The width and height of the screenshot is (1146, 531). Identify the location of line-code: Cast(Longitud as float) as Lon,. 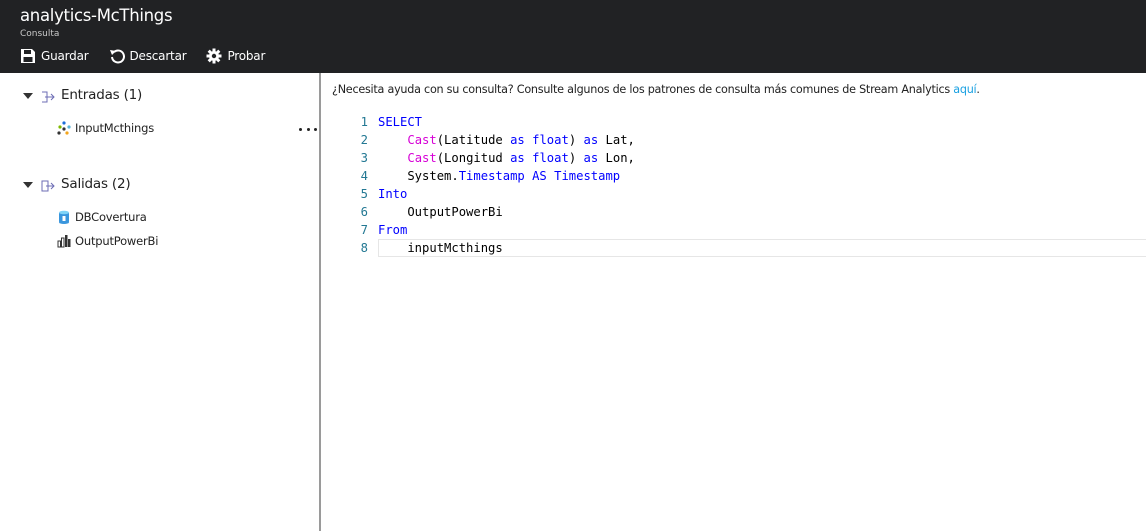
(506, 158).